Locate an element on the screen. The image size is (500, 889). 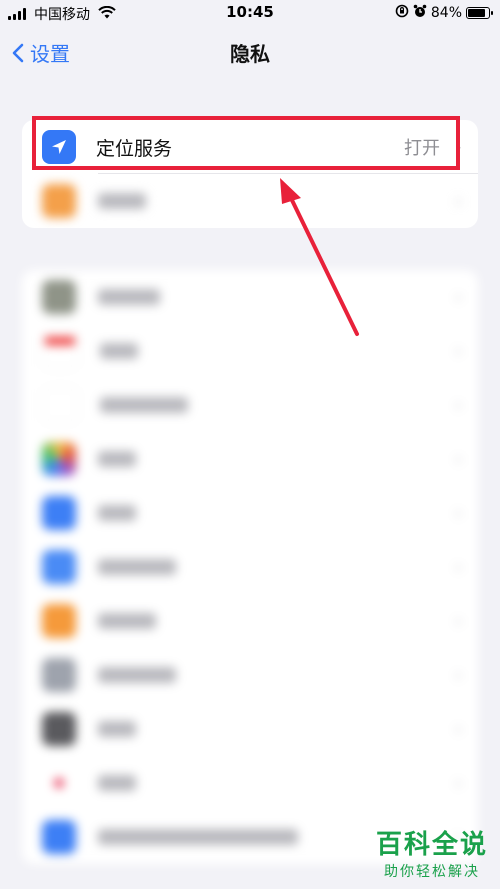
watermark-subtitle: 助你轻松解决 is located at coordinates (431, 872).